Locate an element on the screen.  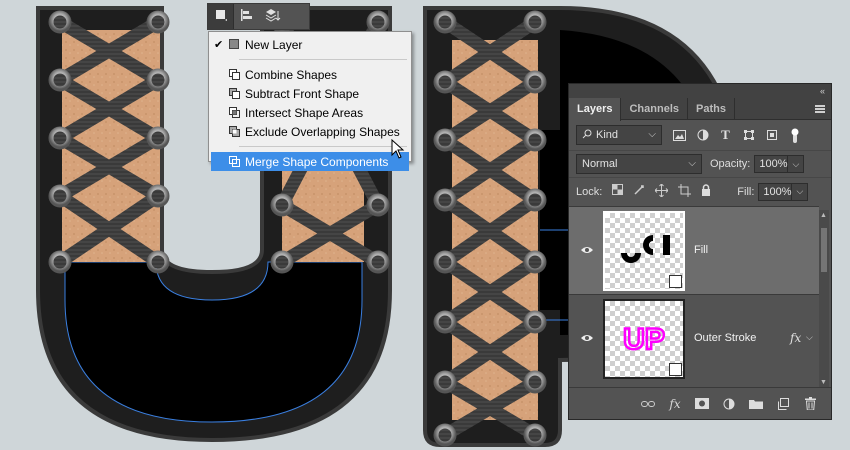
intersect-shape-areas-icon is located at coordinates (234, 114).